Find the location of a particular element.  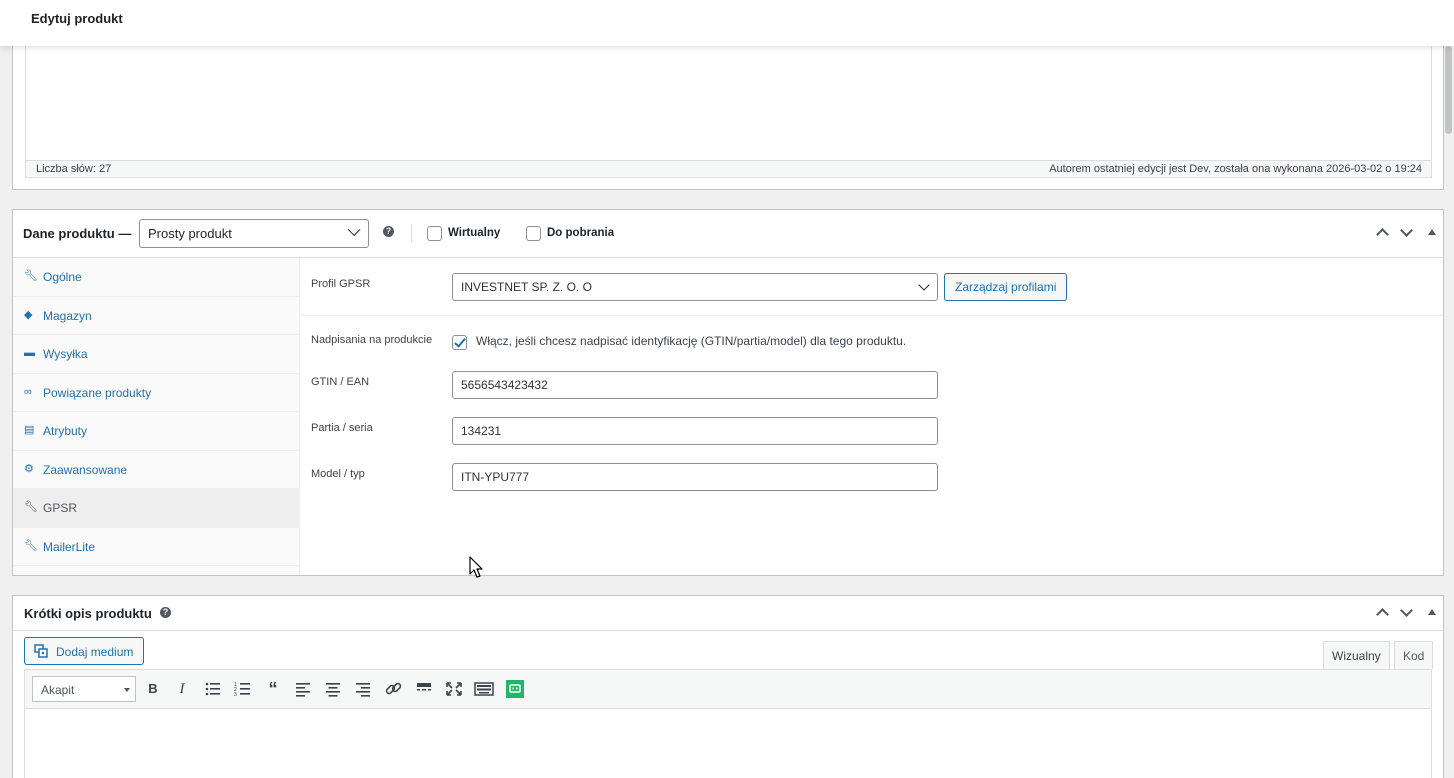

link-icon: ∞ is located at coordinates (28, 391).